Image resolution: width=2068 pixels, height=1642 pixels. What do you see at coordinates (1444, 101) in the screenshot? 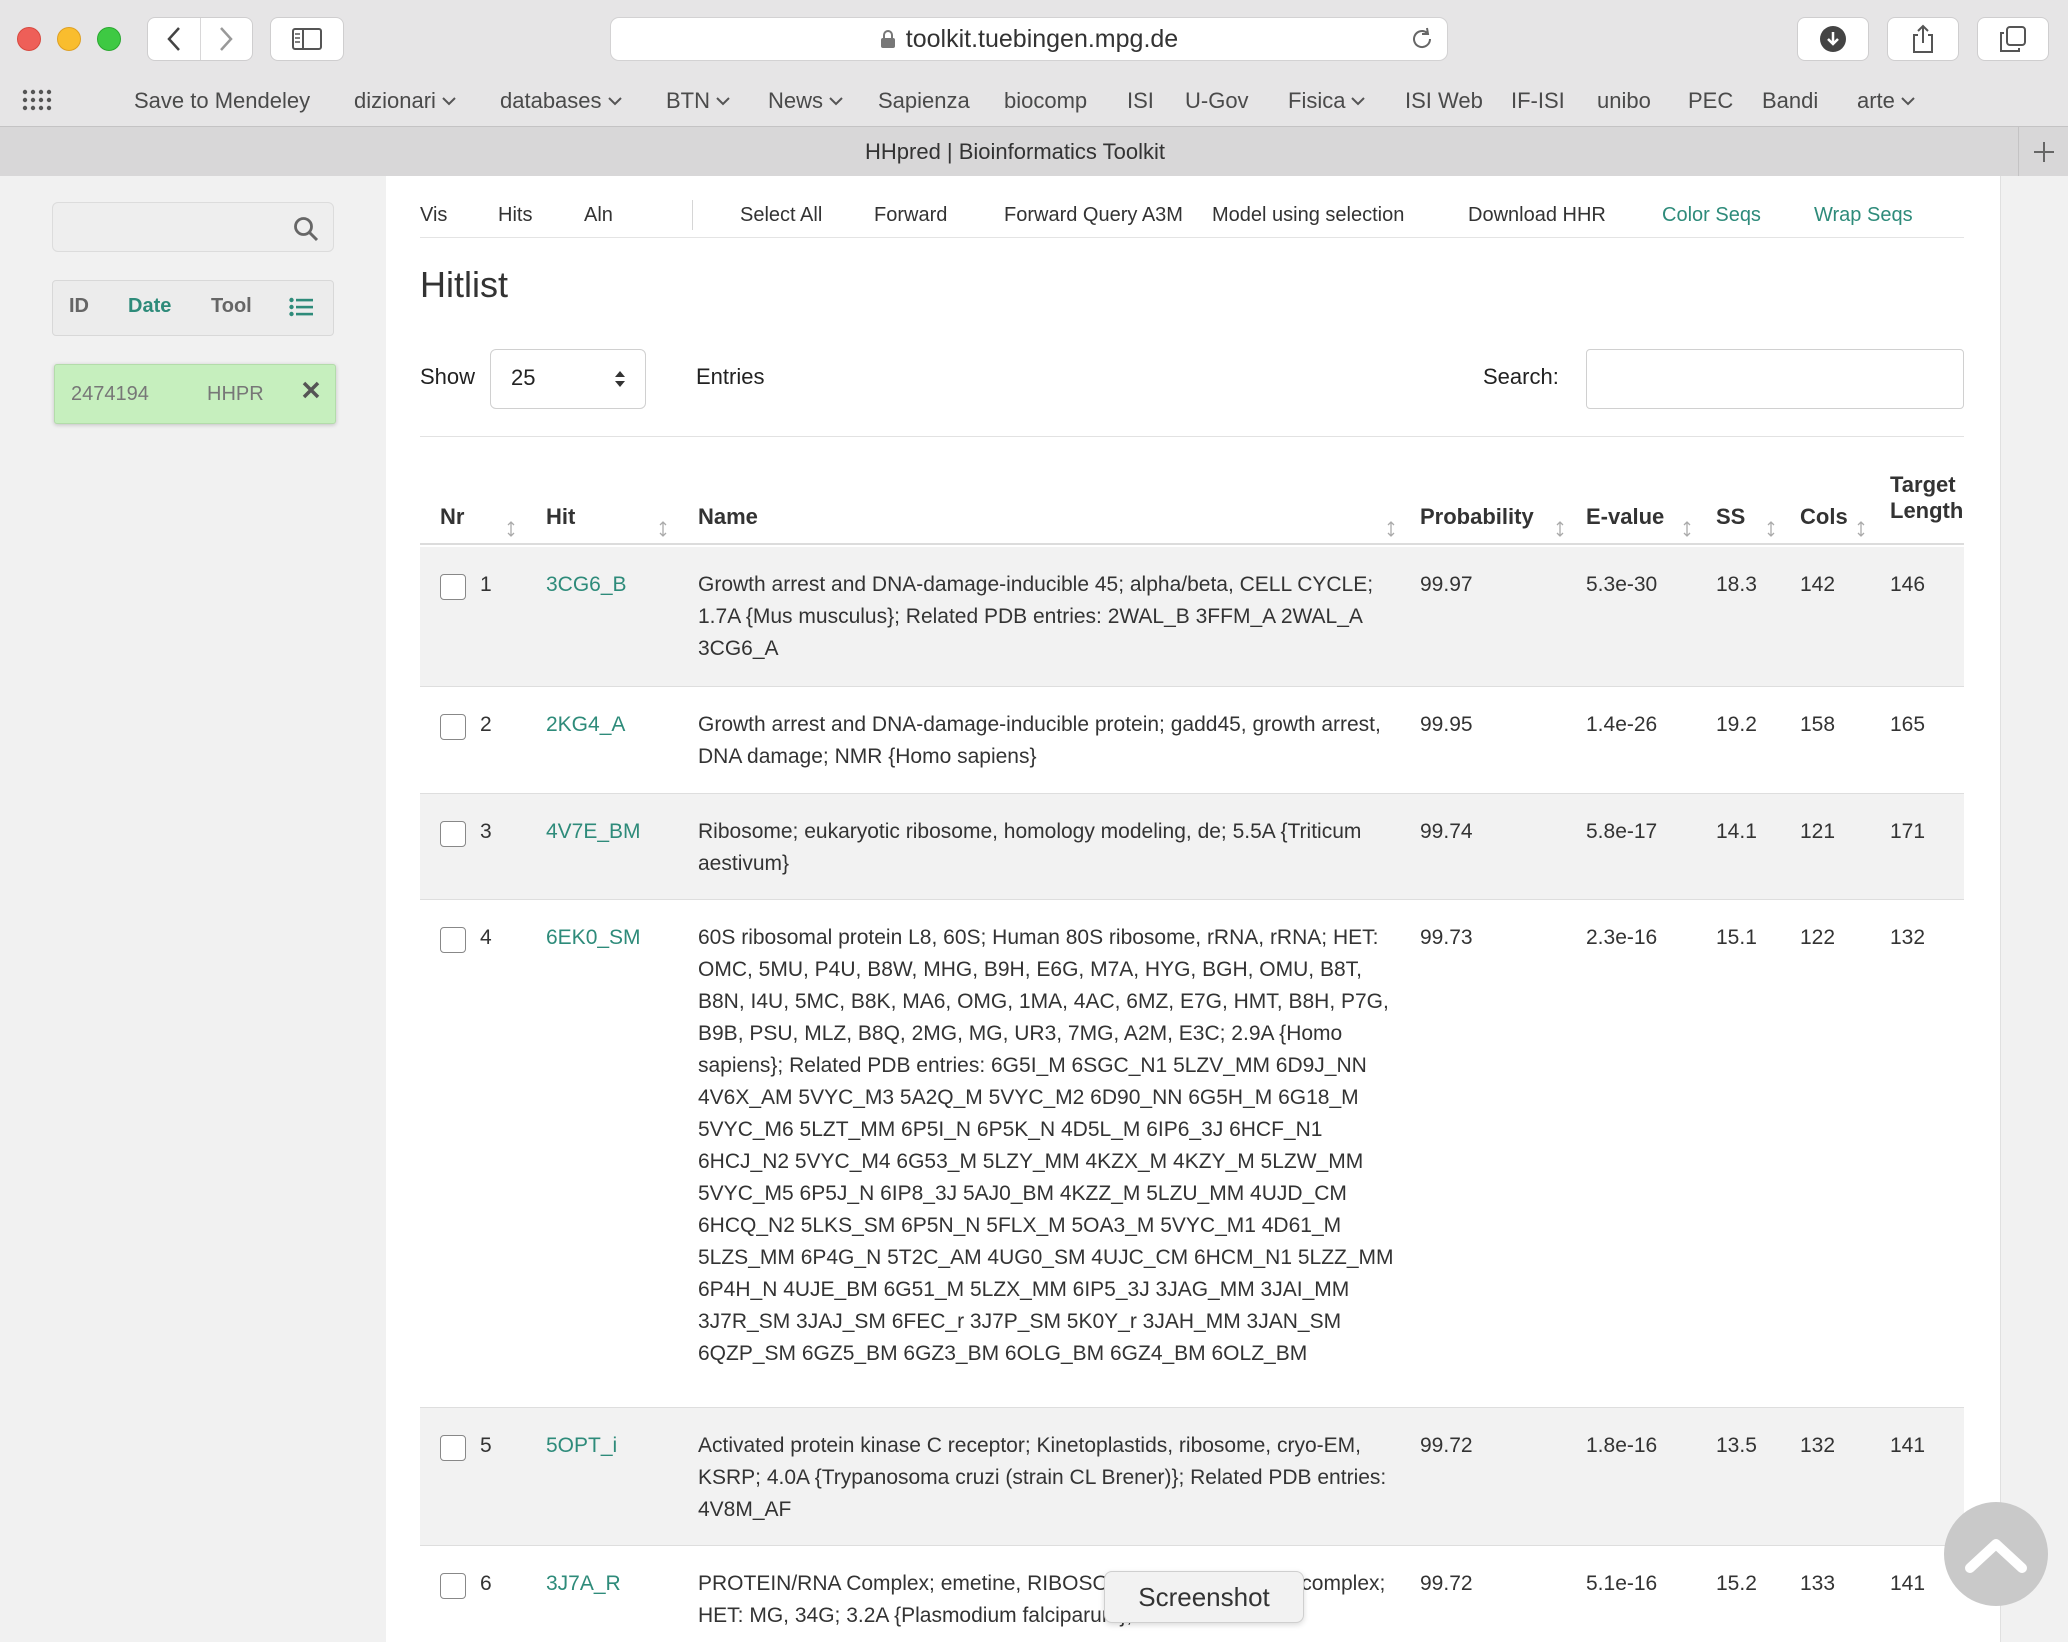
I see `bookmark-isi-web: ISI Web` at bounding box center [1444, 101].